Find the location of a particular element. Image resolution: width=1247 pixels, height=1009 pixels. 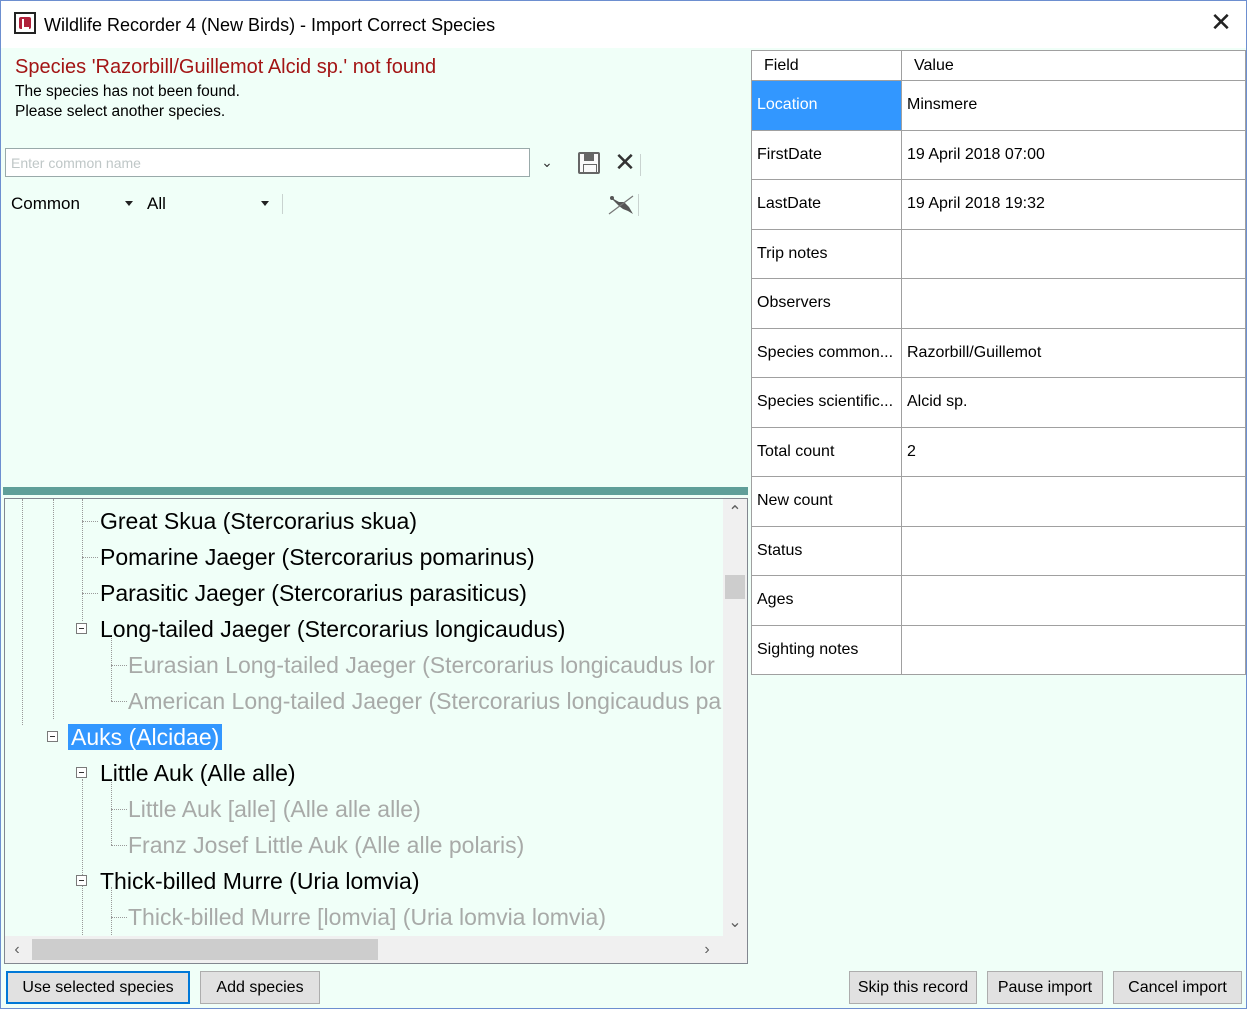

bird-filter-icon is located at coordinates (621, 205).